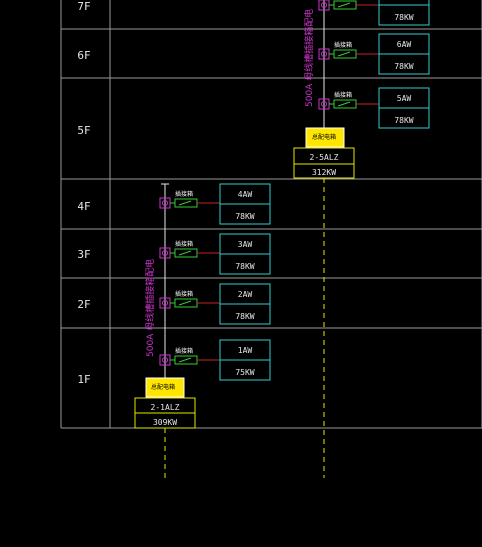 The width and height of the screenshot is (482, 547). I want to click on main-panel-2-1alz: 总配电箱 2-1ALZ 309KW, so click(165, 403).